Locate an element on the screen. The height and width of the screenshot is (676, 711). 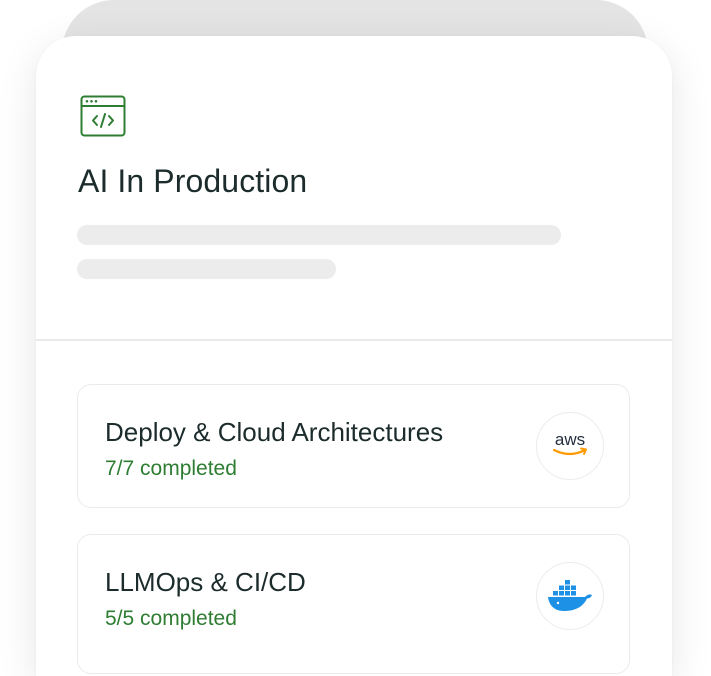
module-progress: 7/7 completed is located at coordinates (171, 468).